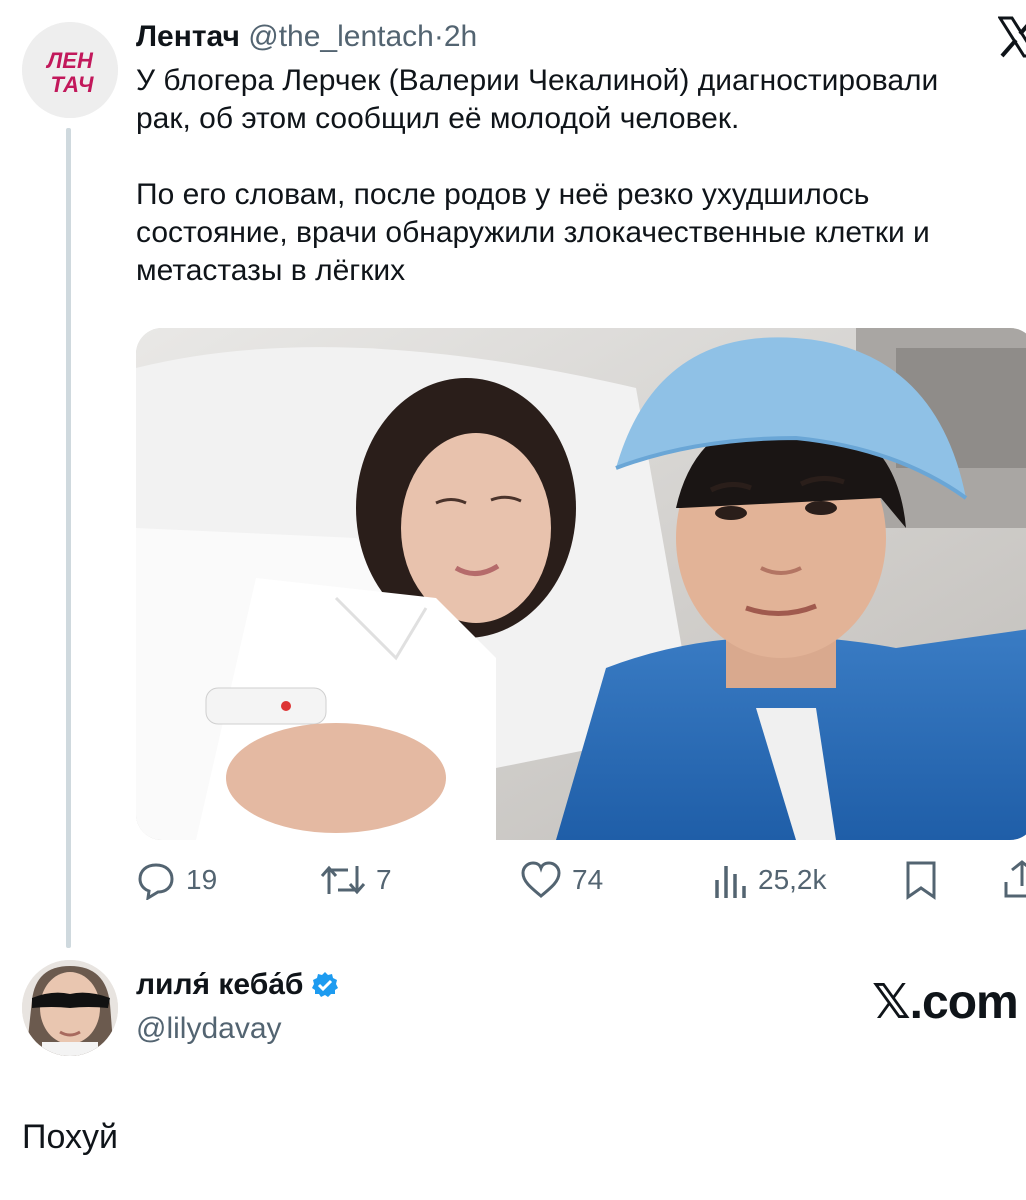 This screenshot has width=1026, height=1200. I want to click on reply-text: Похуй, so click(70, 1137).